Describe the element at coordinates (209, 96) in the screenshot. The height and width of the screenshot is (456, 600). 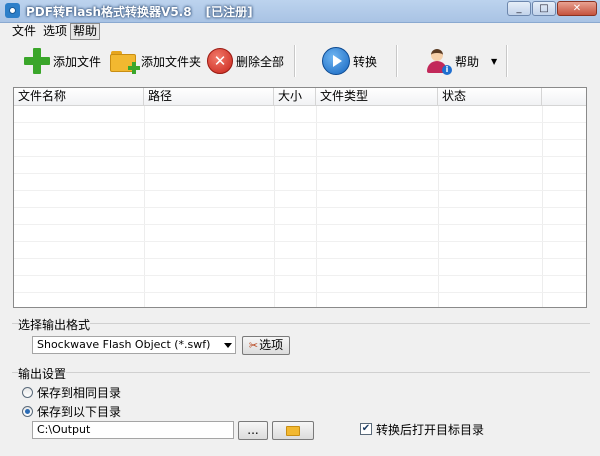
I see `column-header-path: 路径` at that location.